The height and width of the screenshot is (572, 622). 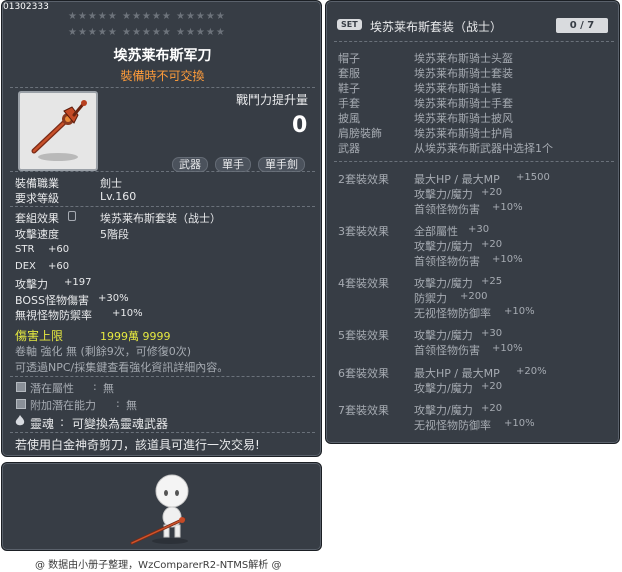 What do you see at coordinates (37, 198) in the screenshot?
I see `level-label: 要求等級` at bounding box center [37, 198].